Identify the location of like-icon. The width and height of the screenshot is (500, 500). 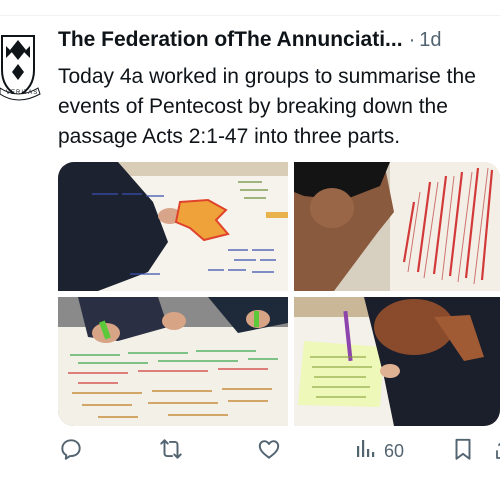
(269, 451).